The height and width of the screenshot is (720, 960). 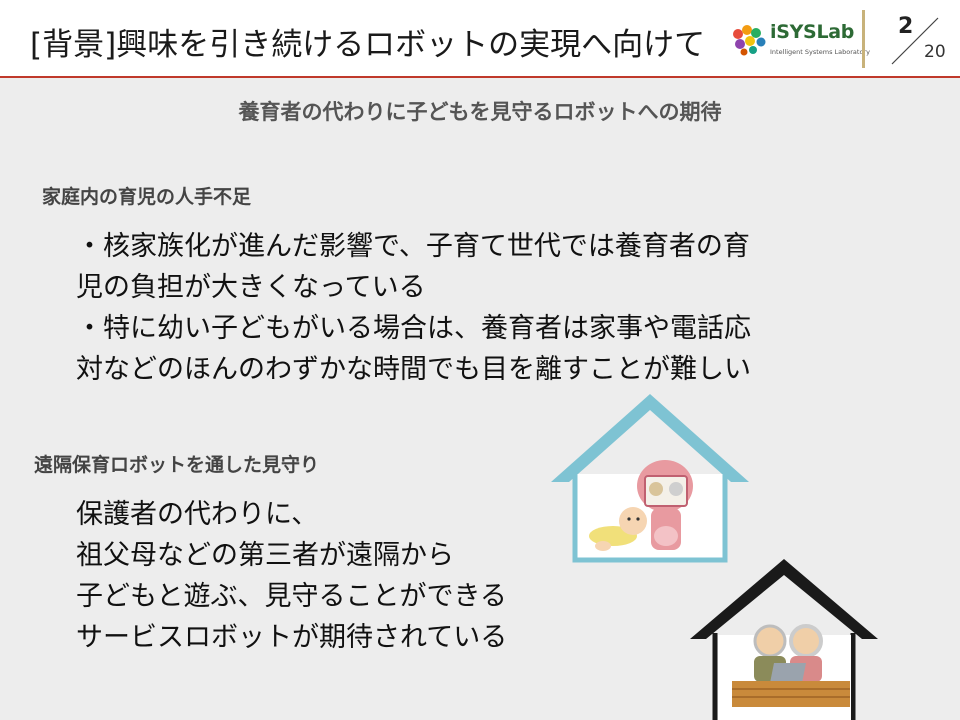 What do you see at coordinates (820, 52) in the screenshot?
I see `logo-subtitle: Intelligent Systems Laboratory` at bounding box center [820, 52].